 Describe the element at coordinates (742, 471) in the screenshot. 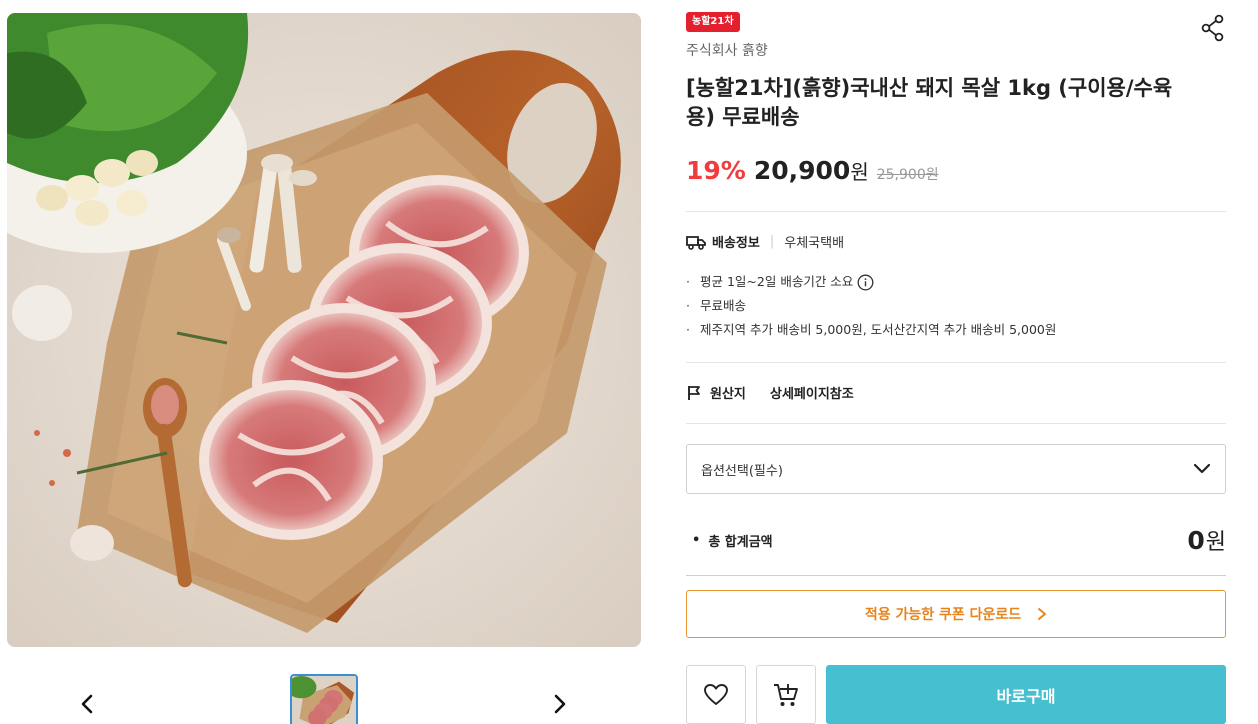

I see `option-placeholder: 옵션선택(필수)` at that location.